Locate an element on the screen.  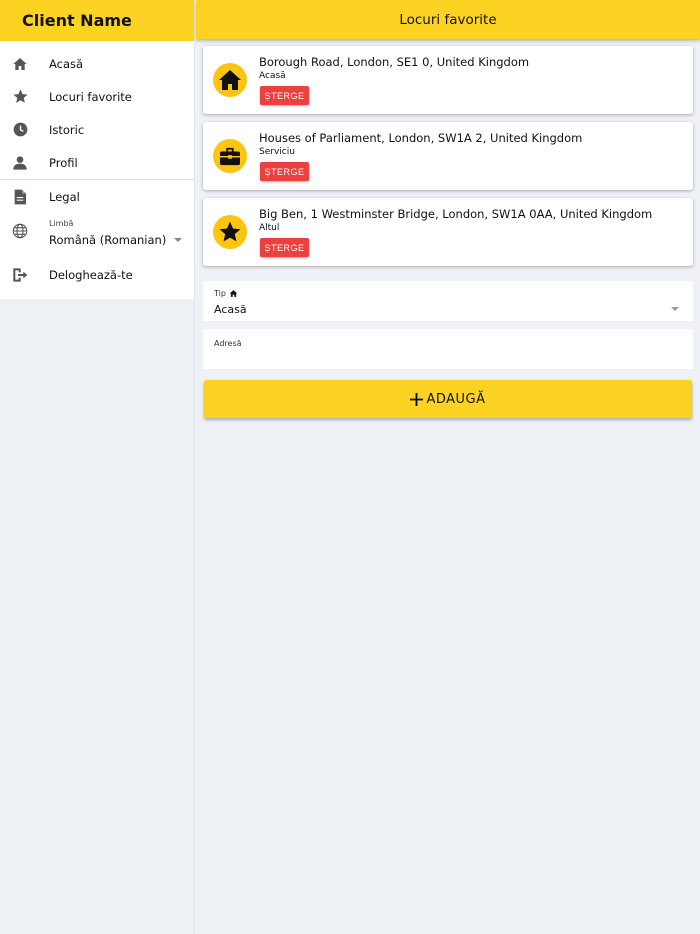
sidebar-item-profile: Profil is located at coordinates (97, 162).